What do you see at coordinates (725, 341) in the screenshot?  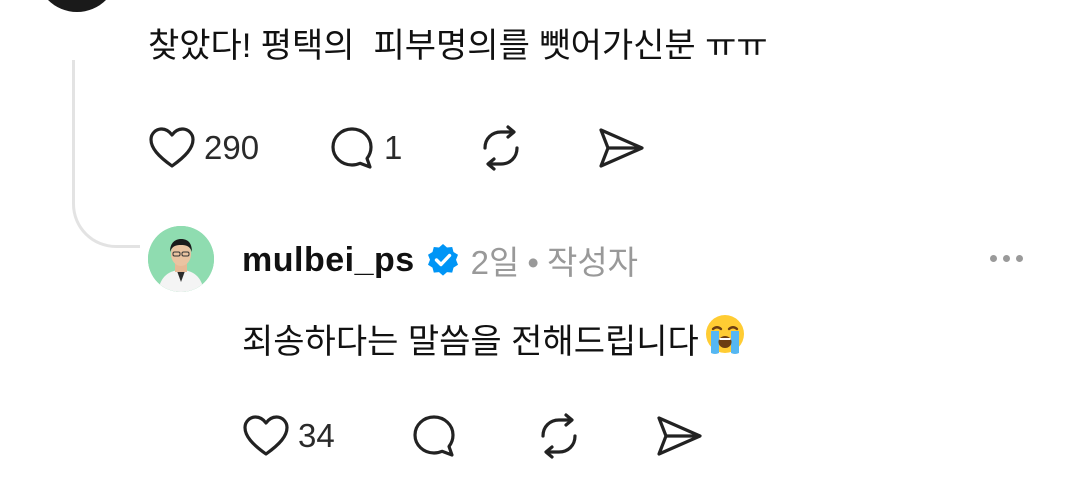 I see `loudly-crying-face-icon` at bounding box center [725, 341].